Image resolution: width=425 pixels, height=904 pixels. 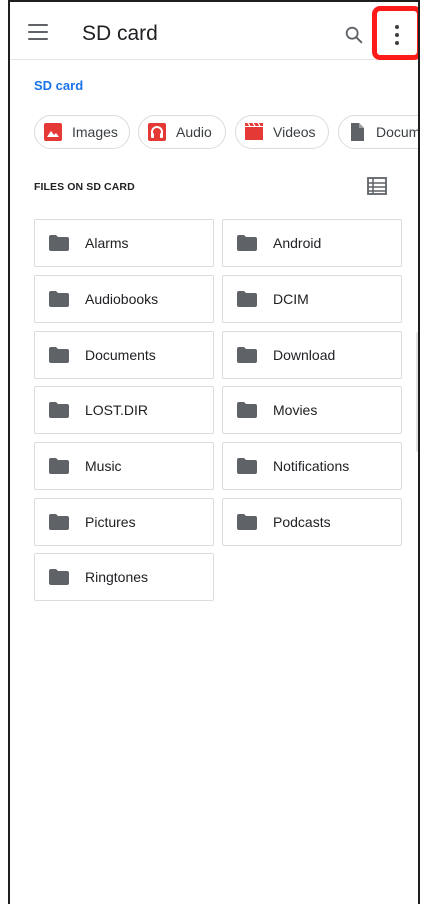 I want to click on folder-name: Download, so click(x=304, y=355).